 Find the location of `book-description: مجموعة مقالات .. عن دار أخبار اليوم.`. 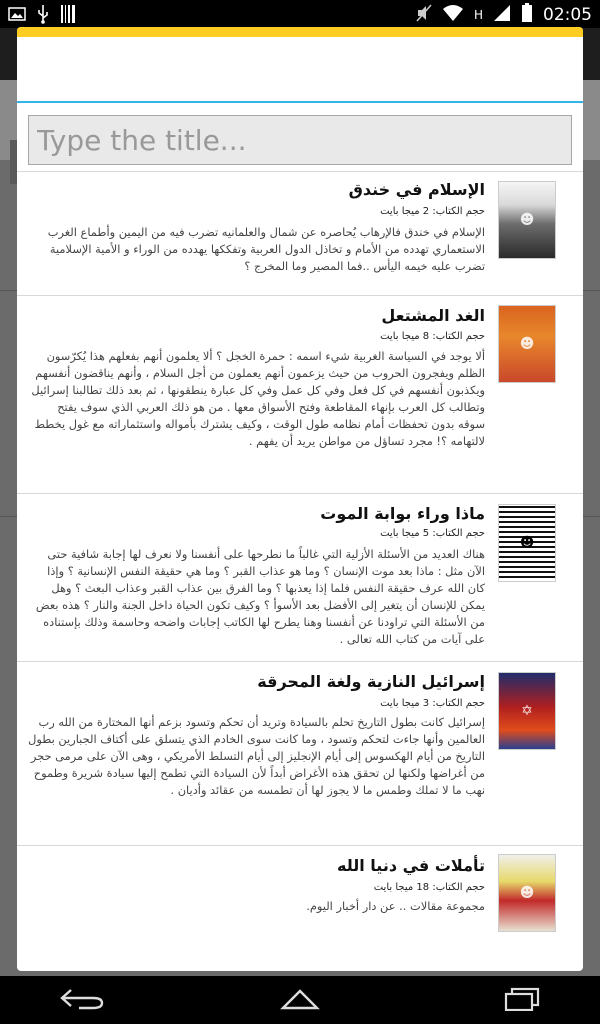

book-description: مجموعة مقالات .. عن دار أخبار اليوم. is located at coordinates (395, 906).